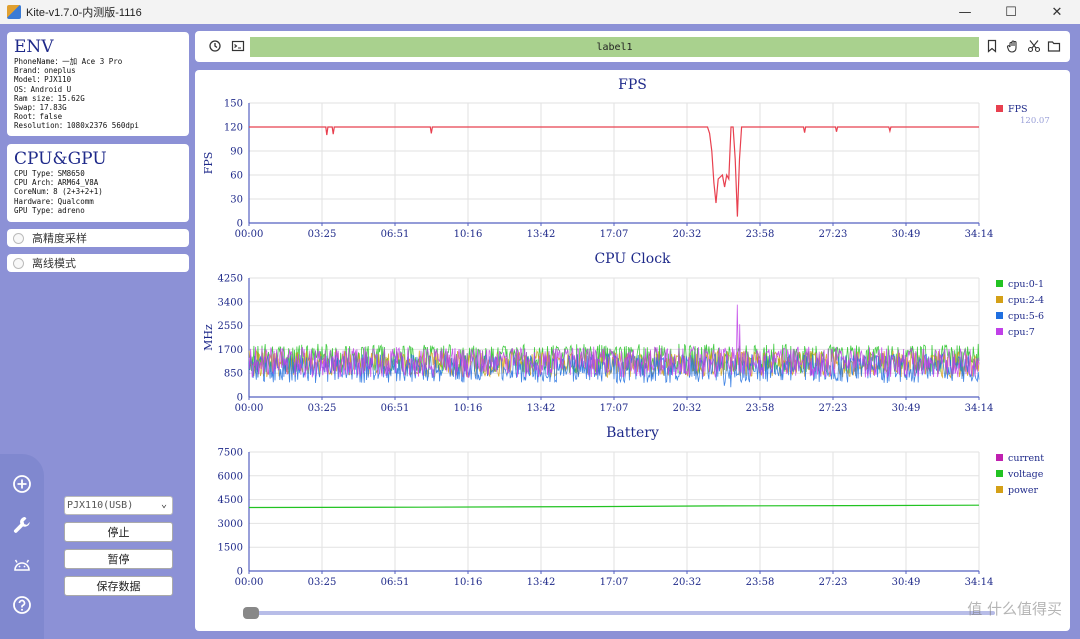  Describe the element at coordinates (215, 46) in the screenshot. I see `refresh-icon` at that location.